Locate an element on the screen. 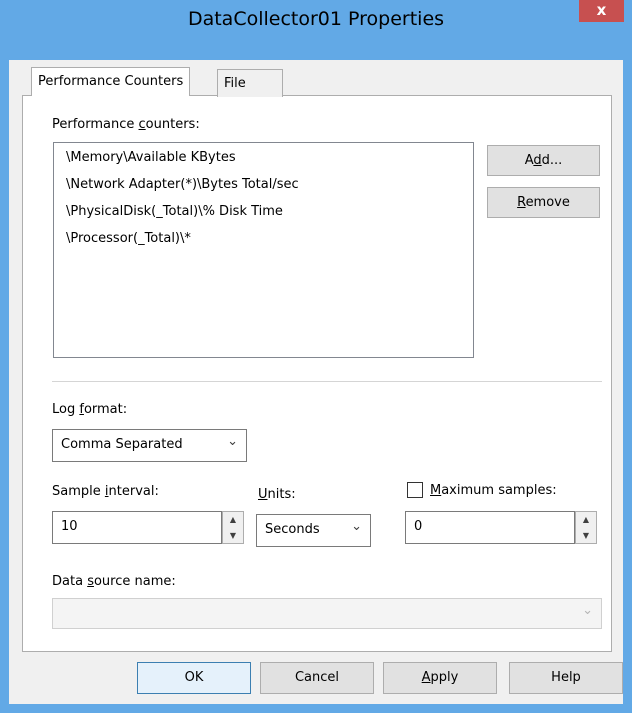  window-title: DataCollector01 Properties is located at coordinates (316, 19).